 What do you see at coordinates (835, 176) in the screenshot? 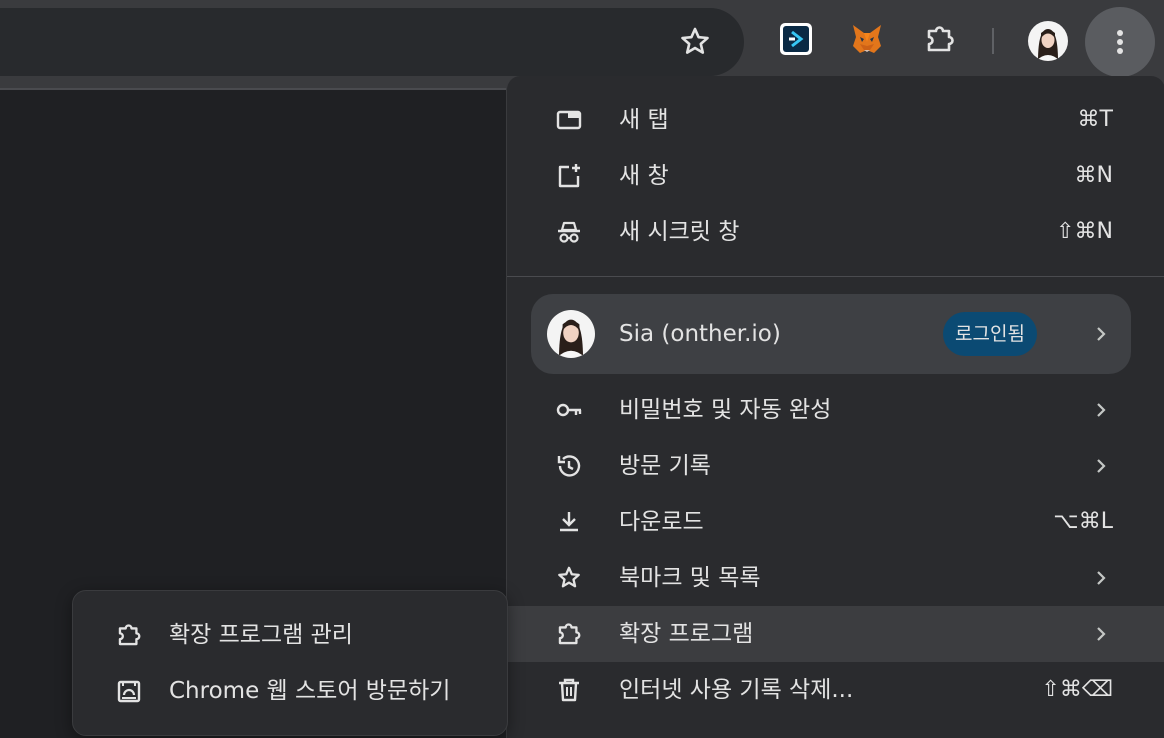
I see `menu-item-new-window: 새 창 ⌘N` at bounding box center [835, 176].